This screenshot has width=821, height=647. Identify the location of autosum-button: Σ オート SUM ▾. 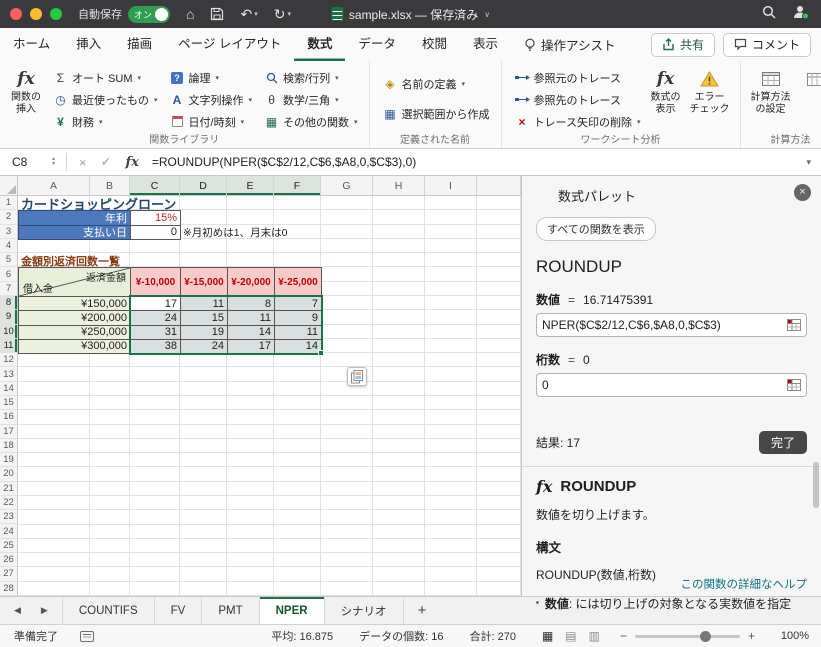
(105, 77).